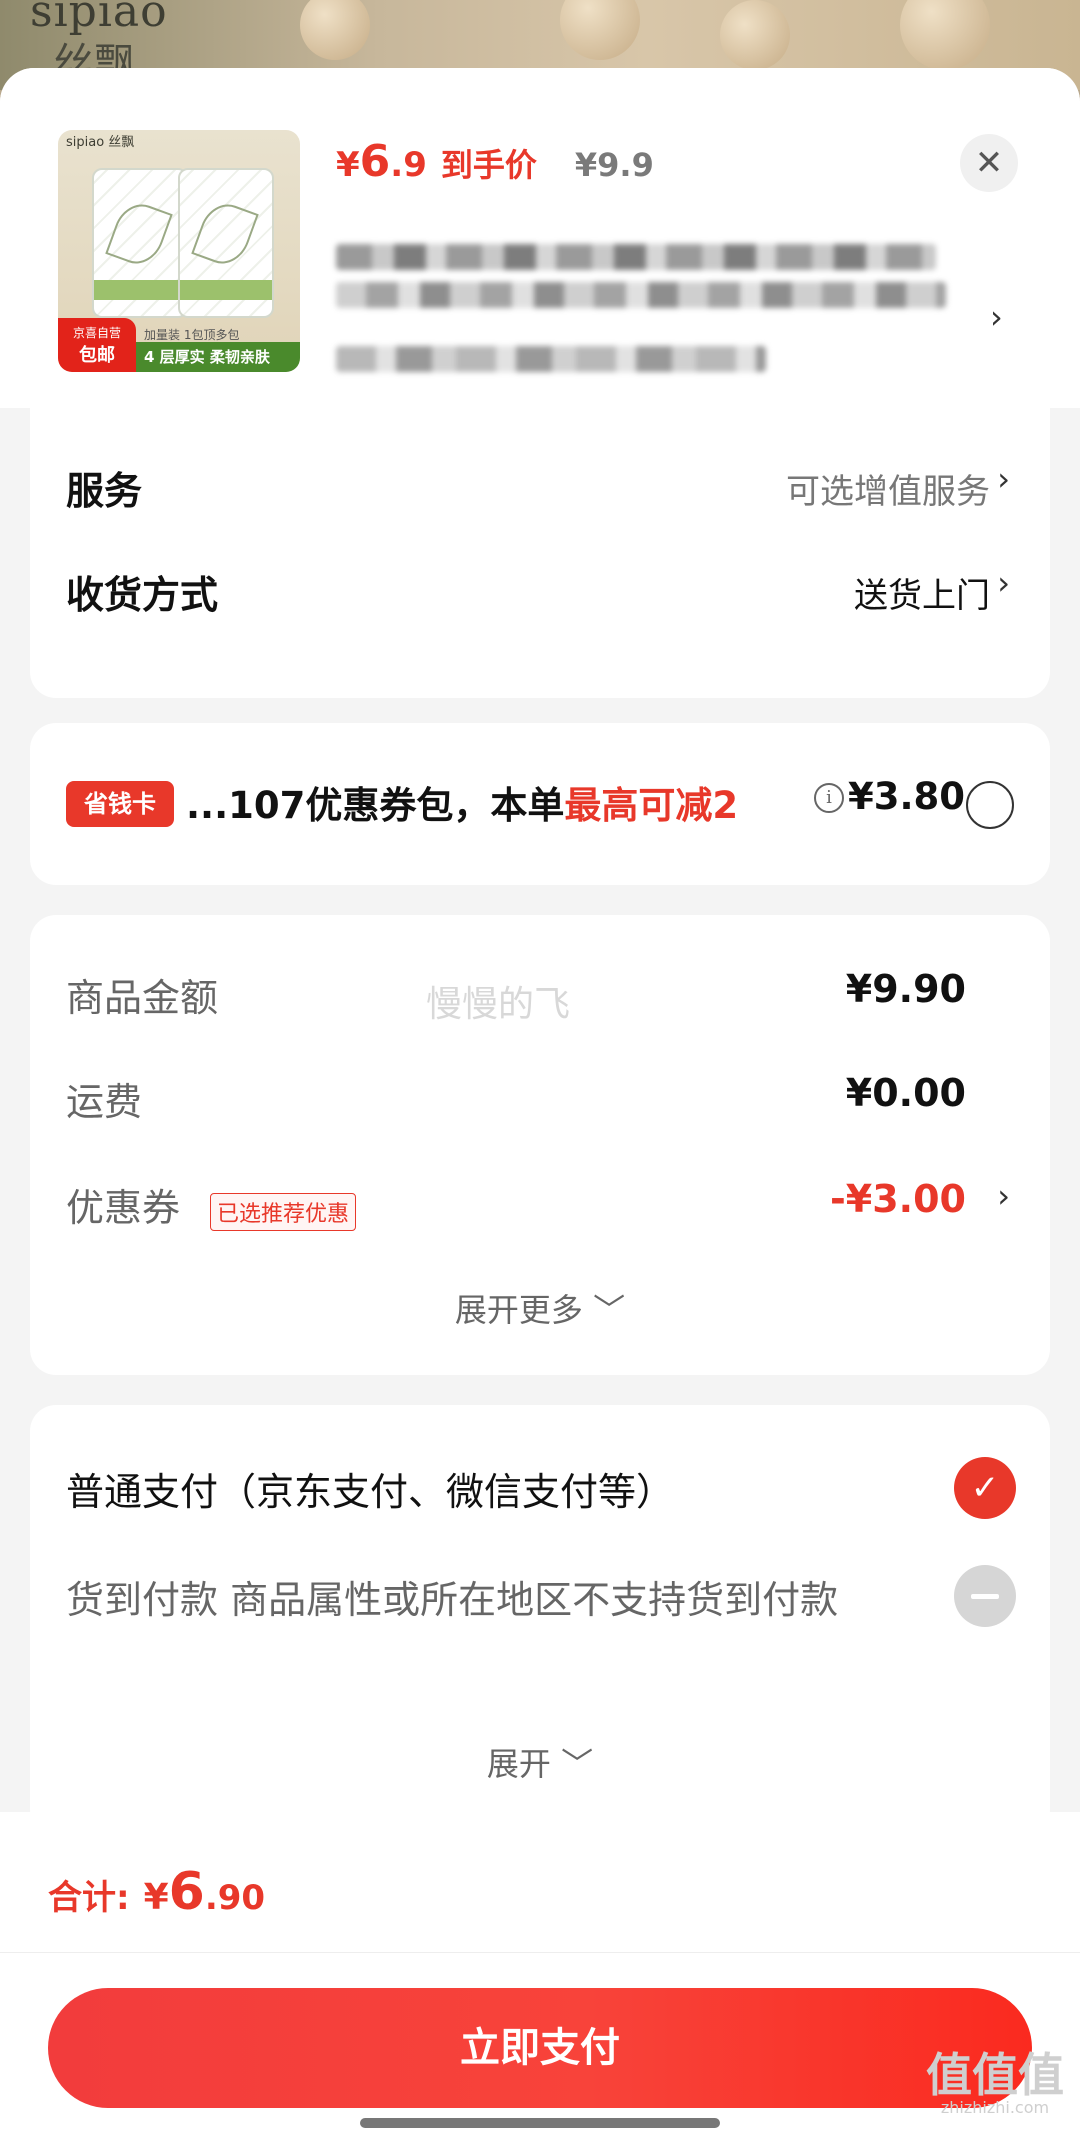  I want to click on thumb-caption: 加量装 1包顶多包, so click(192, 335).